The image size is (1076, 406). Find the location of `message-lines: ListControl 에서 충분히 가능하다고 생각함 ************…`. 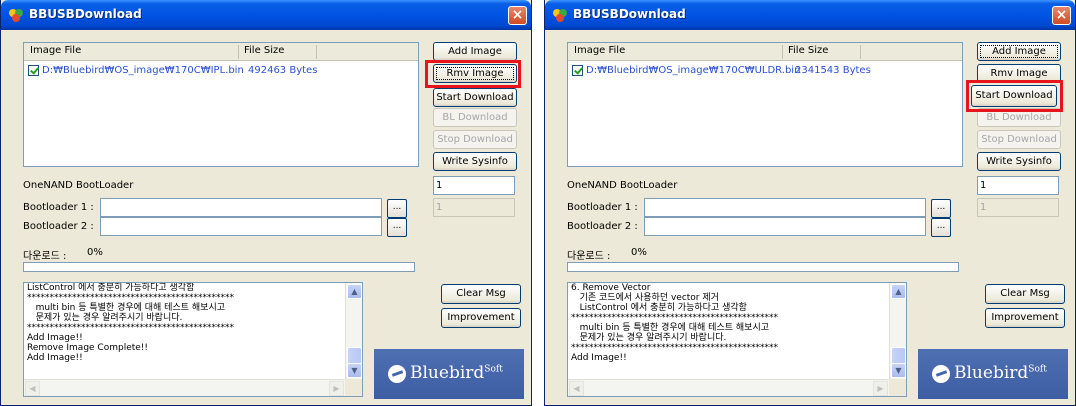

message-lines: ListControl 에서 충분히 가능하다고 생각함 ************… is located at coordinates (184, 323).